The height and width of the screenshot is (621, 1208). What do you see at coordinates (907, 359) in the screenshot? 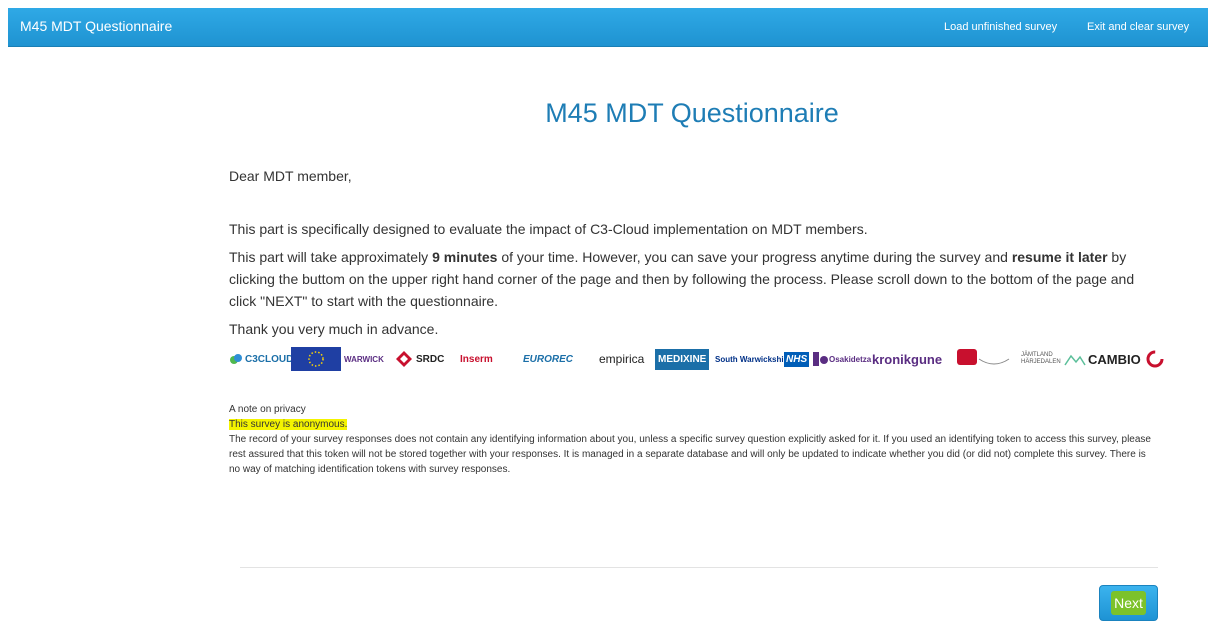
I see `kronikgune-logo: kronikgune` at bounding box center [907, 359].